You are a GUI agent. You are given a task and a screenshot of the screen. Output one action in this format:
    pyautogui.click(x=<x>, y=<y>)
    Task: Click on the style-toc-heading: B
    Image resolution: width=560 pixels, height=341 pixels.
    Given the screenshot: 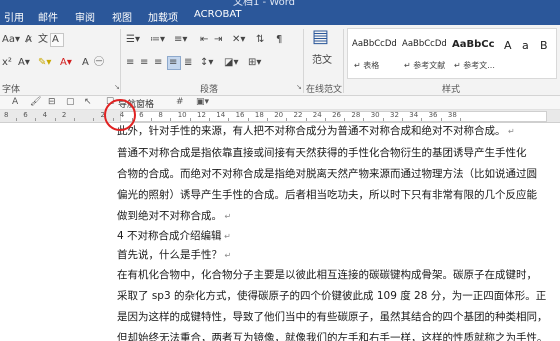 What is the action you would take?
    pyautogui.click(x=548, y=53)
    